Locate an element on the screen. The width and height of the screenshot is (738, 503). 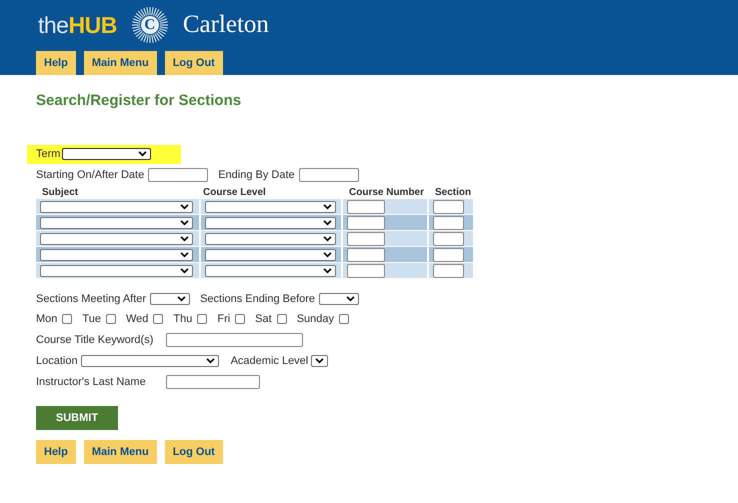
field-label: Academic Level is located at coordinates (269, 361).